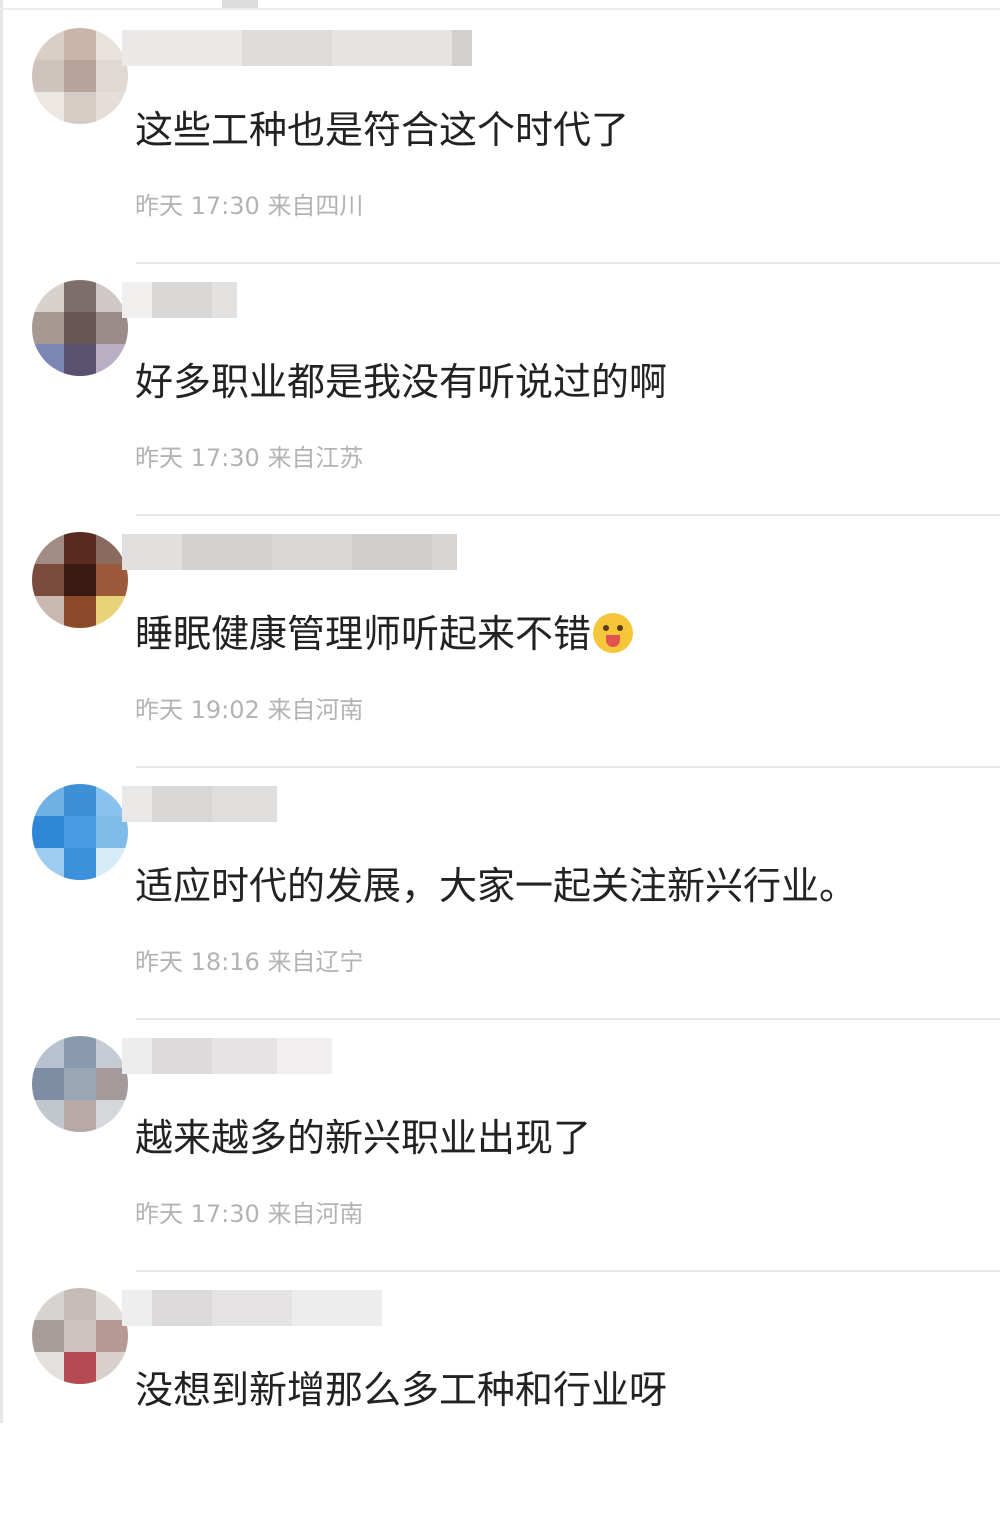 The image size is (1000, 1522). I want to click on comment-time: 昨天 19:02, so click(197, 710).